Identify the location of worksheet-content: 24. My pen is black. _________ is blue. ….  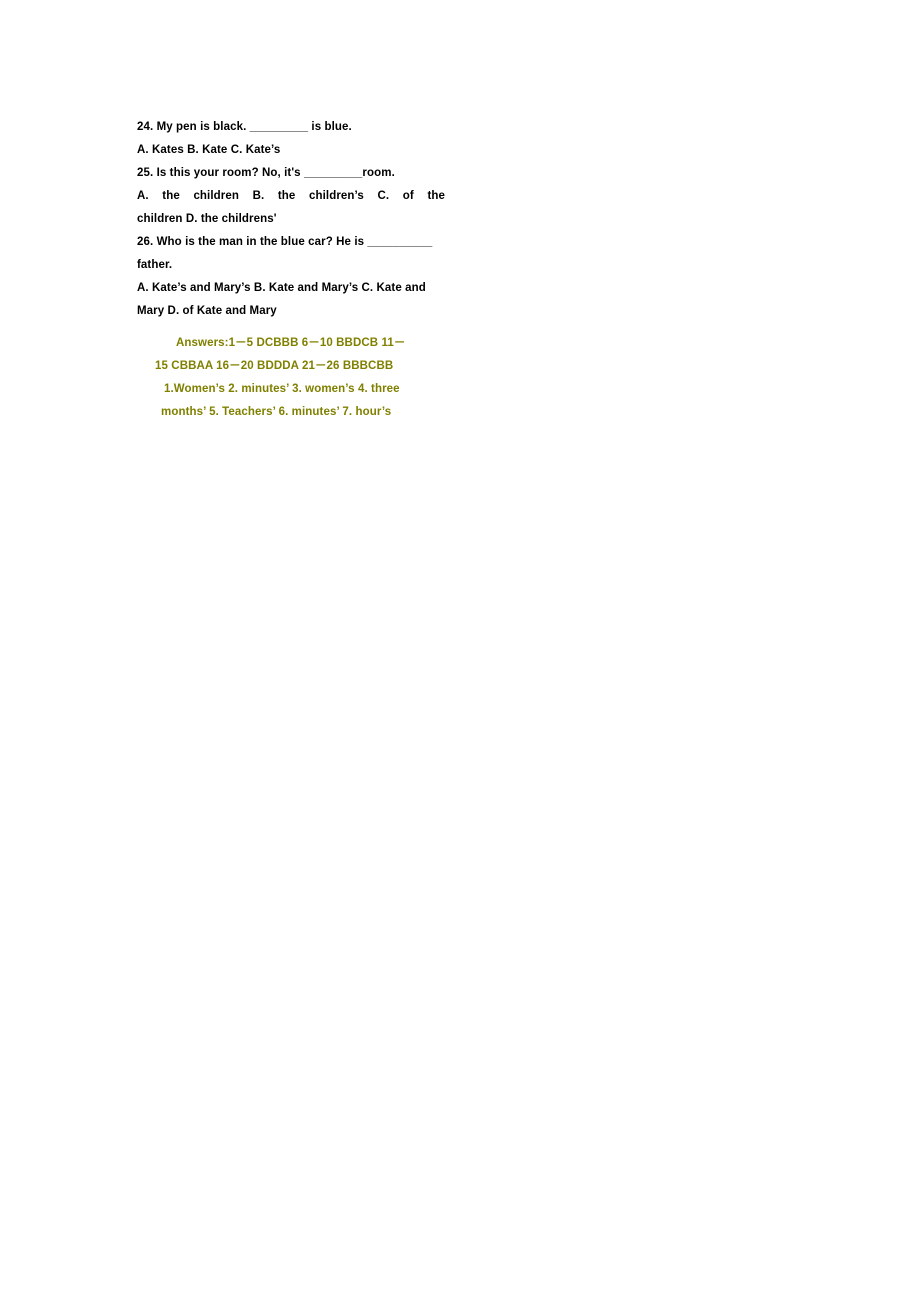
(291, 270).